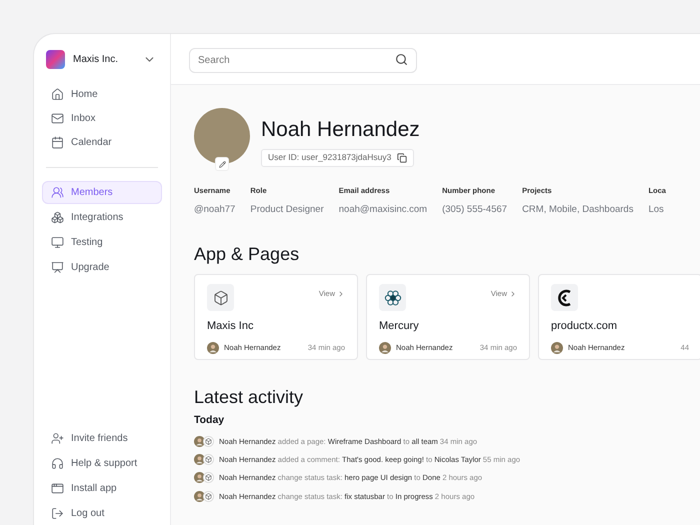  What do you see at coordinates (57, 217) in the screenshot?
I see `boxes-icon` at bounding box center [57, 217].